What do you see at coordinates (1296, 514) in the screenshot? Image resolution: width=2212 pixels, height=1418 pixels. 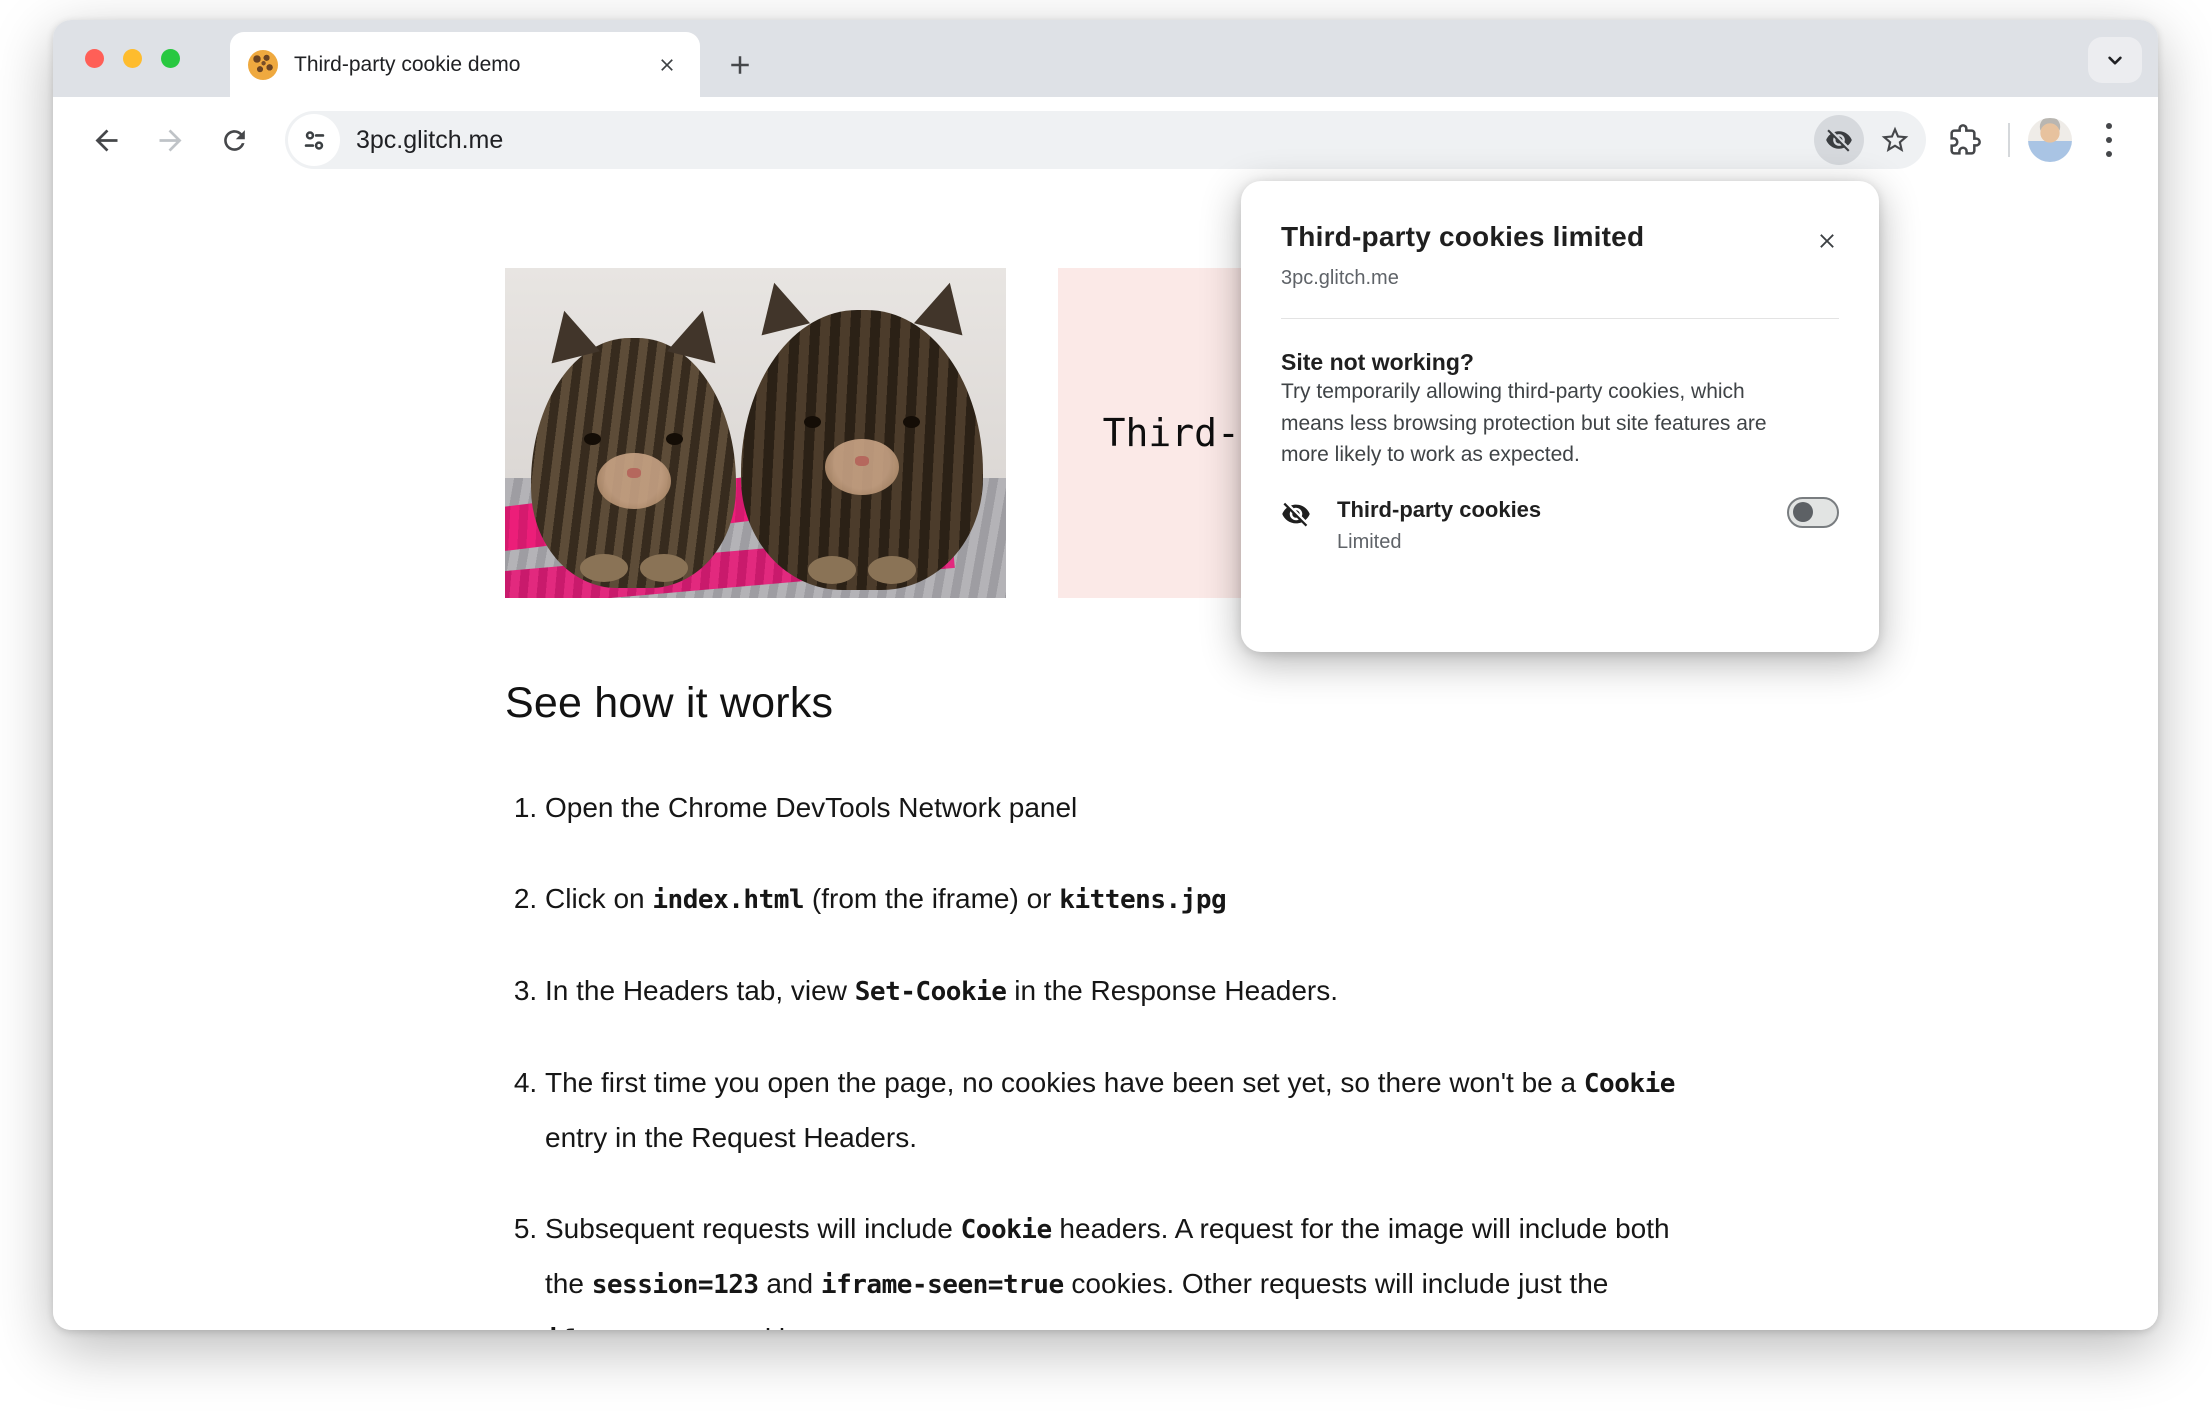 I see `eye-off-icon` at bounding box center [1296, 514].